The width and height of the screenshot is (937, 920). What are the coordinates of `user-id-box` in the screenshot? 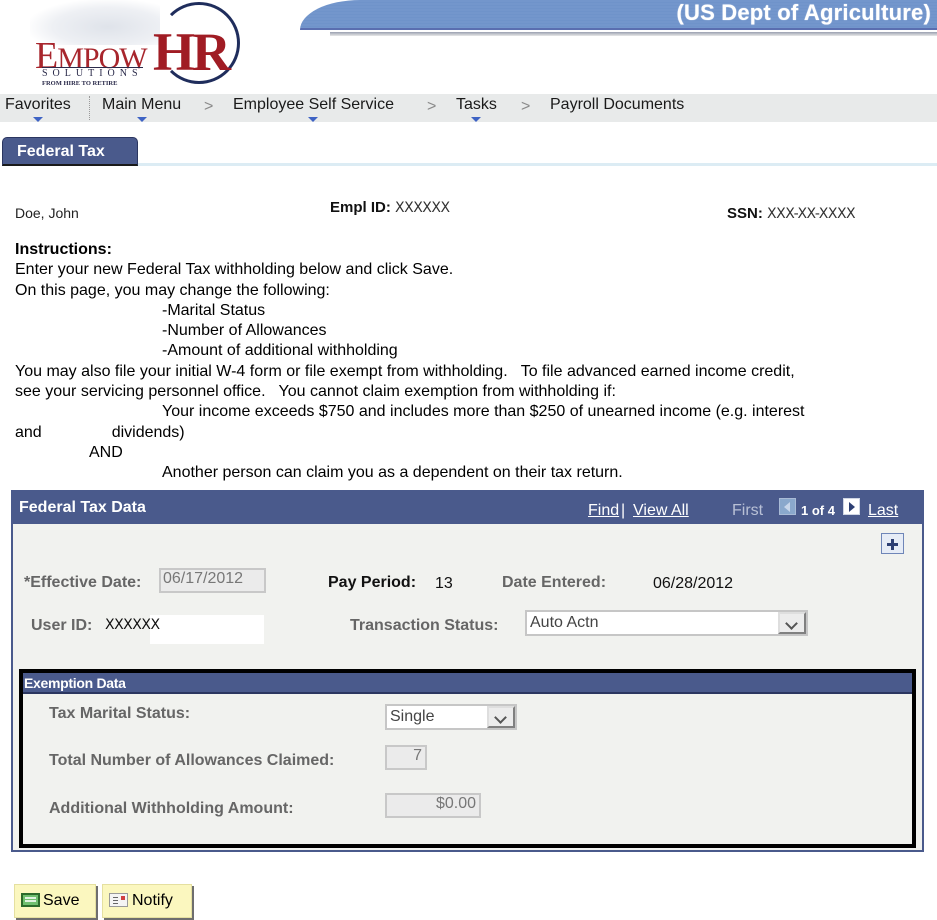 It's located at (207, 629).